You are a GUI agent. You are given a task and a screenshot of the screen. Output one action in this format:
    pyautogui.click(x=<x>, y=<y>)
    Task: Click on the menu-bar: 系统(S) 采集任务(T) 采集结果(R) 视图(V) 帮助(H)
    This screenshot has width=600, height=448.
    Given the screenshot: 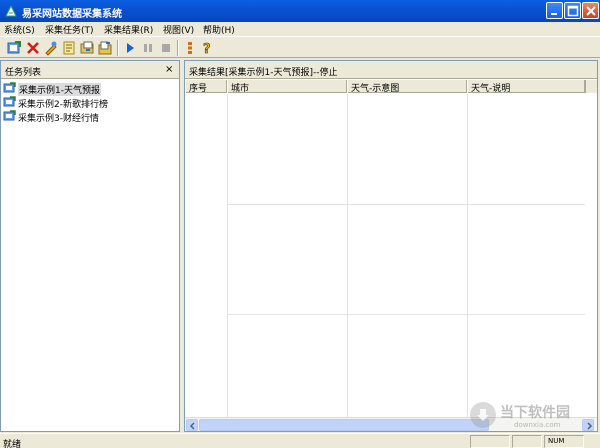 What is the action you would take?
    pyautogui.click(x=300, y=29)
    